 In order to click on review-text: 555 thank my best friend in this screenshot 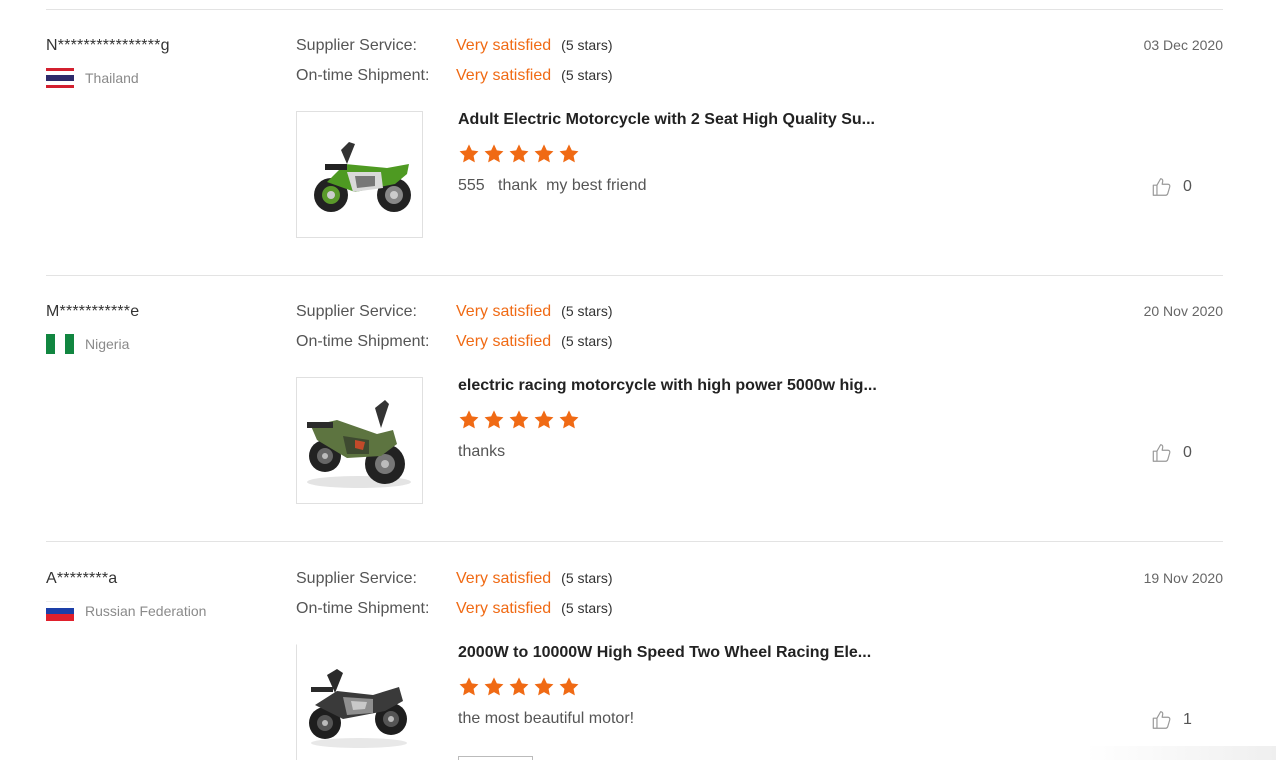, I will do `click(552, 185)`.